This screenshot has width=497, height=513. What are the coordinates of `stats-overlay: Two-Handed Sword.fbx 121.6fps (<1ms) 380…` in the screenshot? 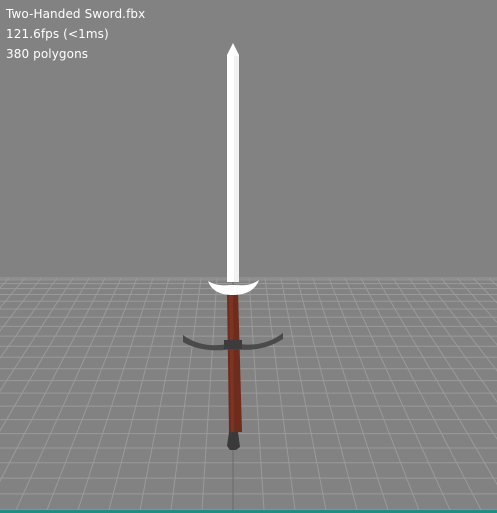 It's located at (75, 34).